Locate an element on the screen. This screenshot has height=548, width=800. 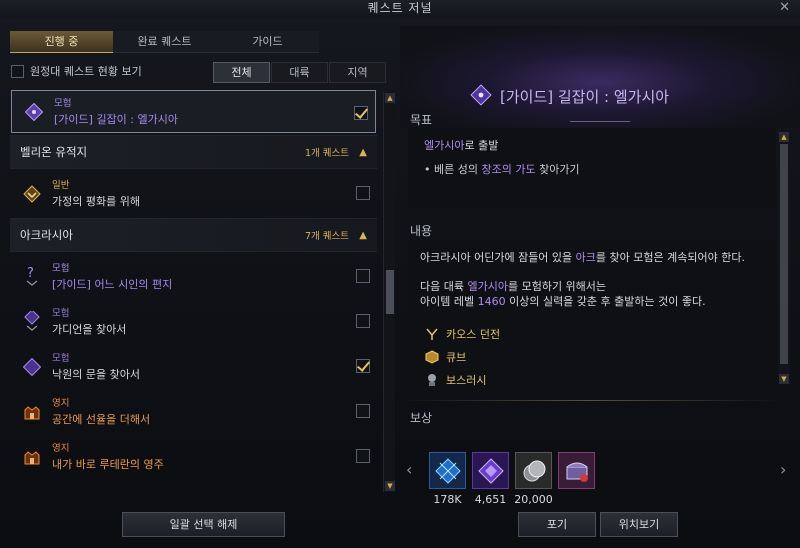
section-header: 벨리온 유적지 1개 퀘스트 ▲ is located at coordinates (193, 152).